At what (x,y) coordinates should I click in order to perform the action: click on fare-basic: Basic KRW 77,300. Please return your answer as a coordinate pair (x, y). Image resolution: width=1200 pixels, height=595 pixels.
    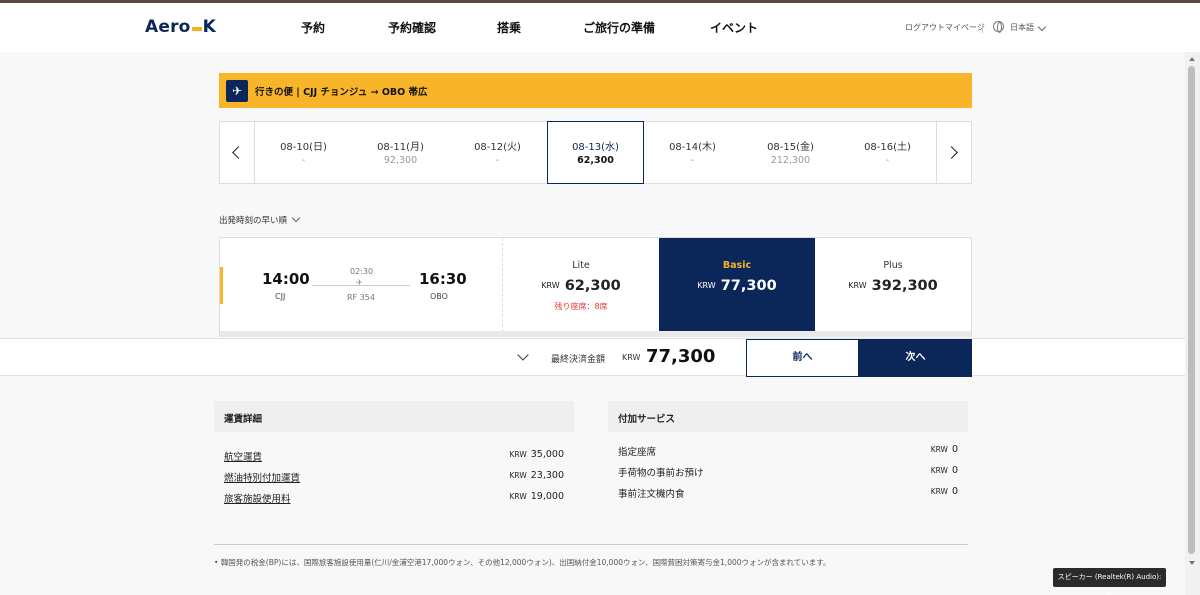
    Looking at the image, I should click on (737, 285).